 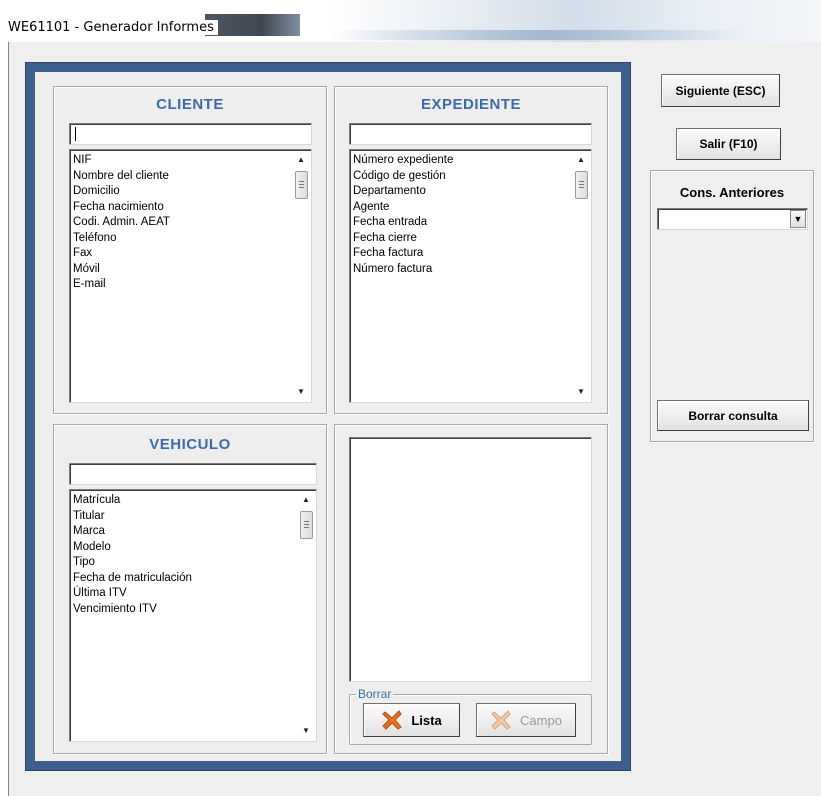 What do you see at coordinates (190, 134) in the screenshot?
I see `cliente-search-input` at bounding box center [190, 134].